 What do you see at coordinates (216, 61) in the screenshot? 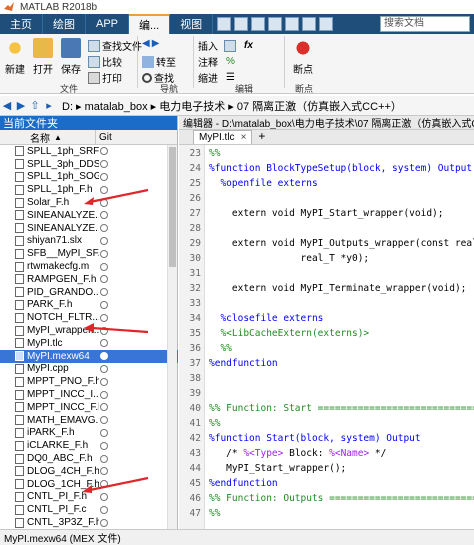
I see `comment-button: 注释 %` at bounding box center [216, 61].